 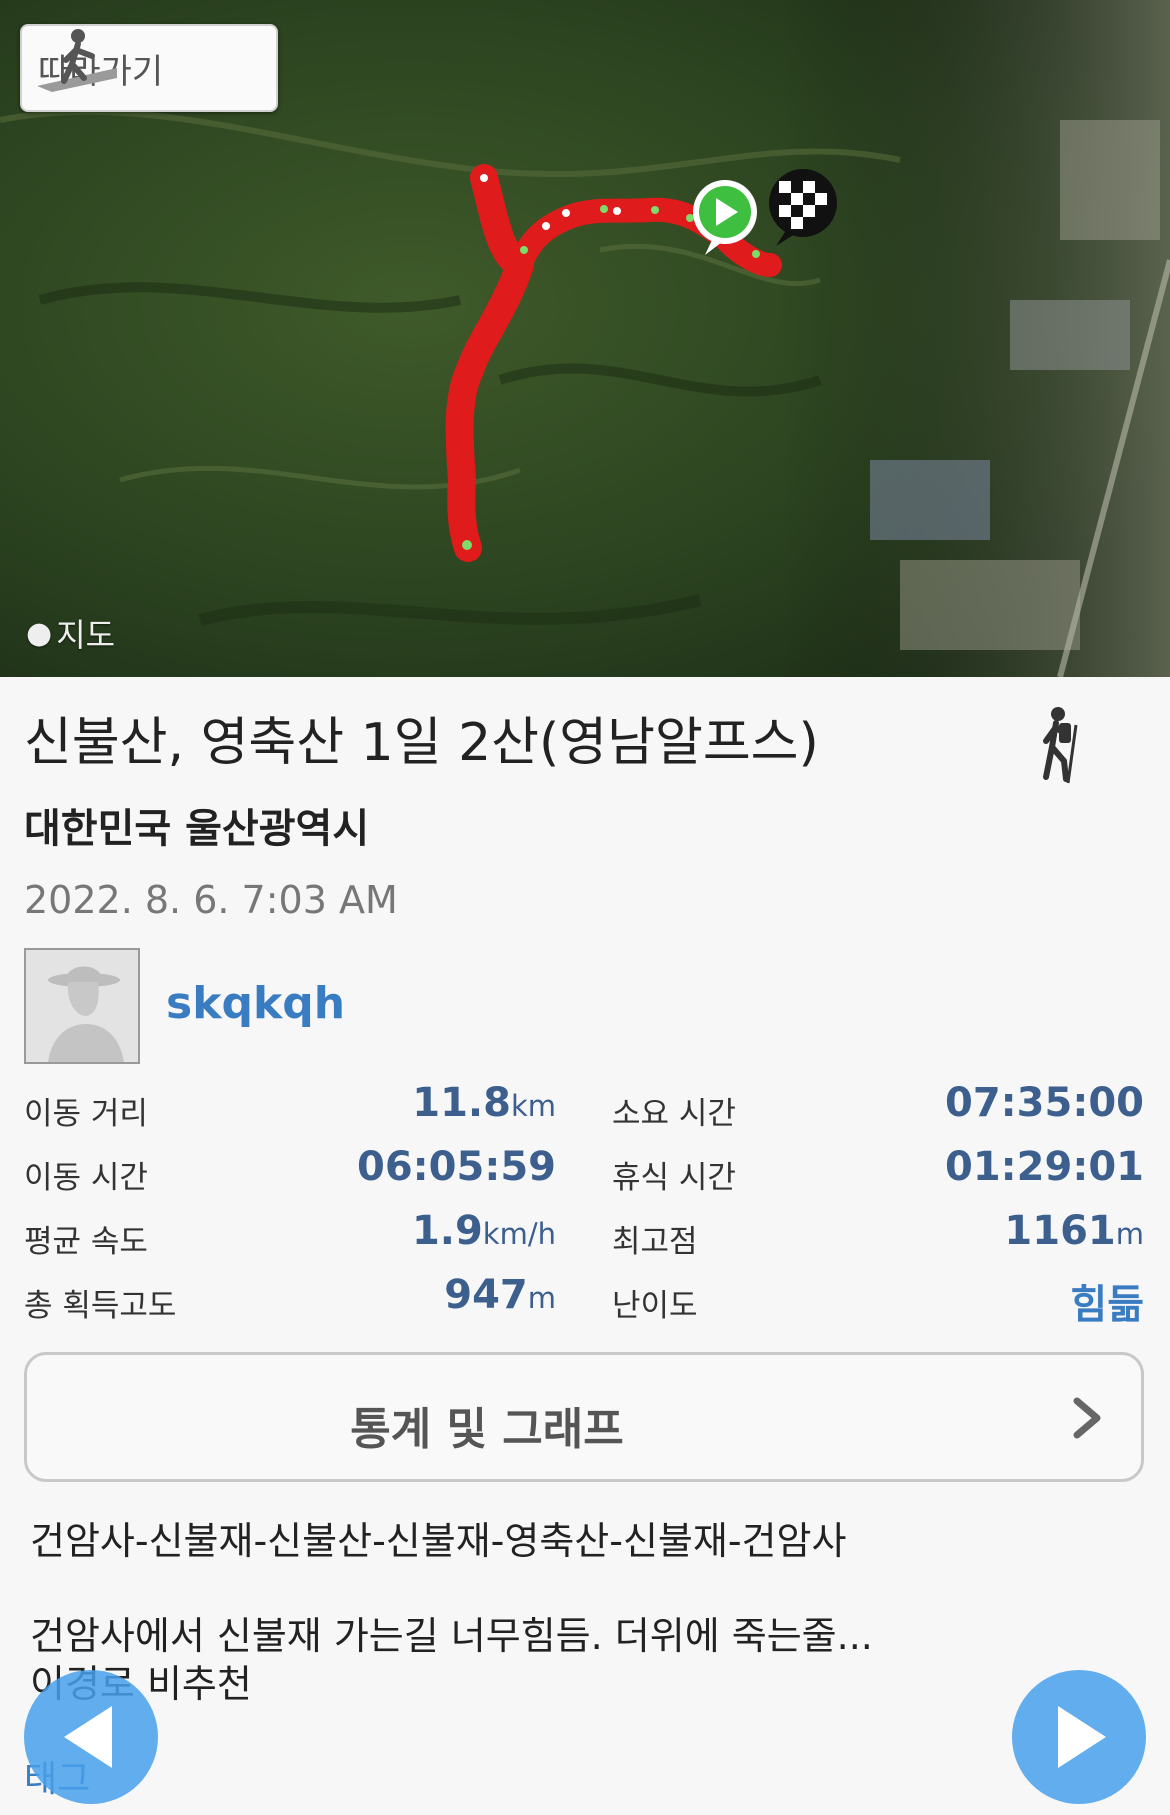 I want to click on rest-time-label: 휴식 시간, so click(x=674, y=1178).